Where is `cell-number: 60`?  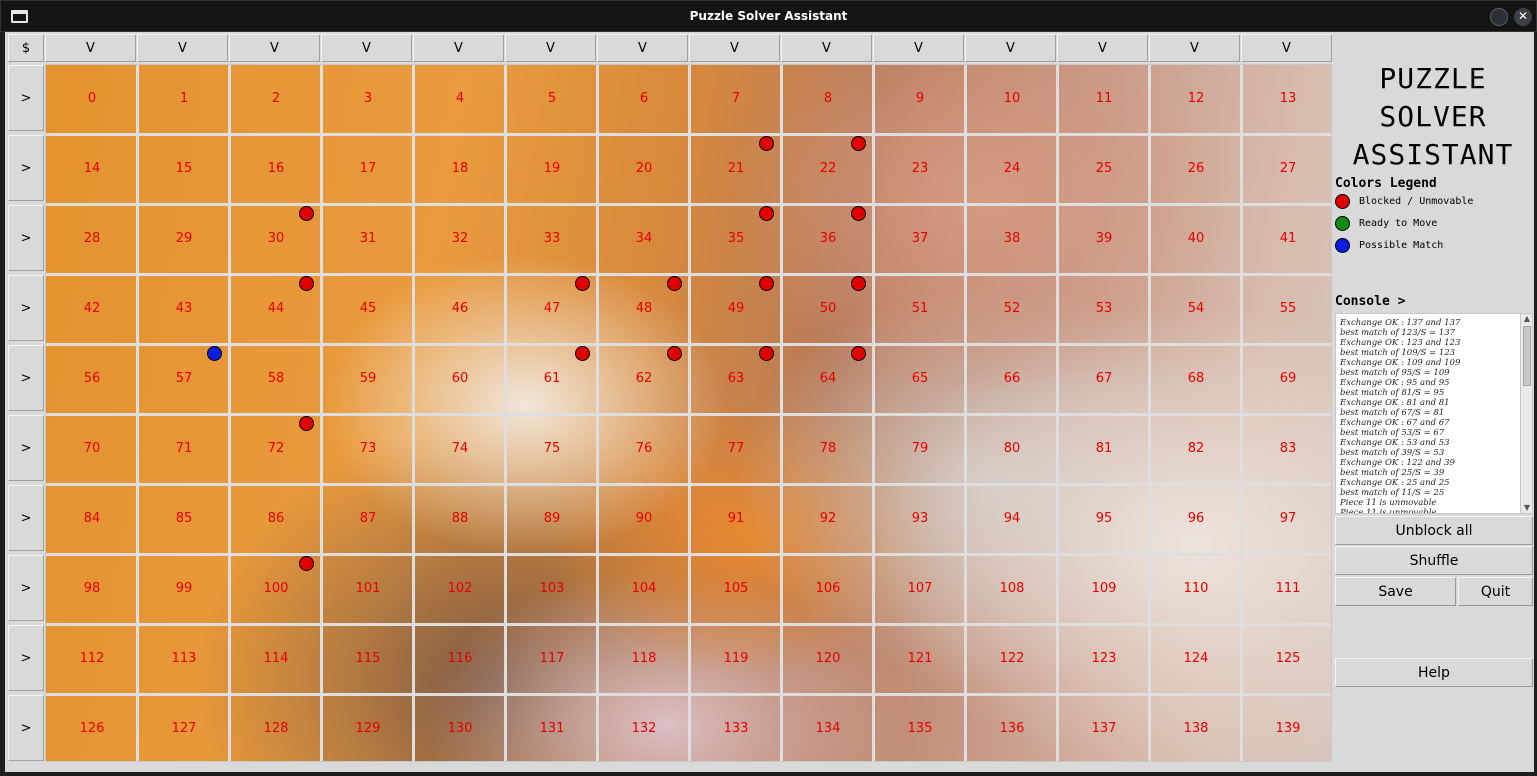 cell-number: 60 is located at coordinates (460, 378).